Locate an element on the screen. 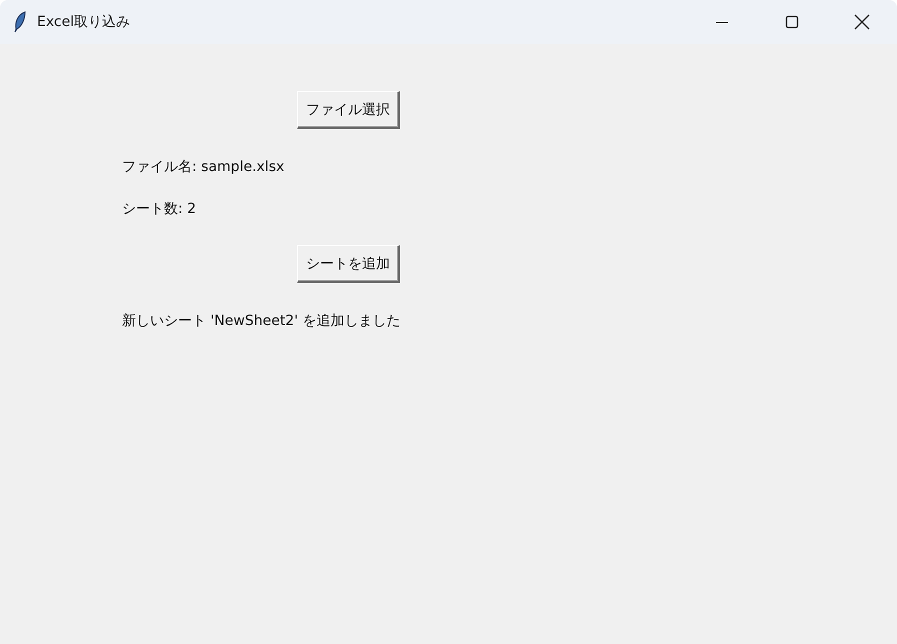  action-button: ファイル選択 is located at coordinates (348, 110).